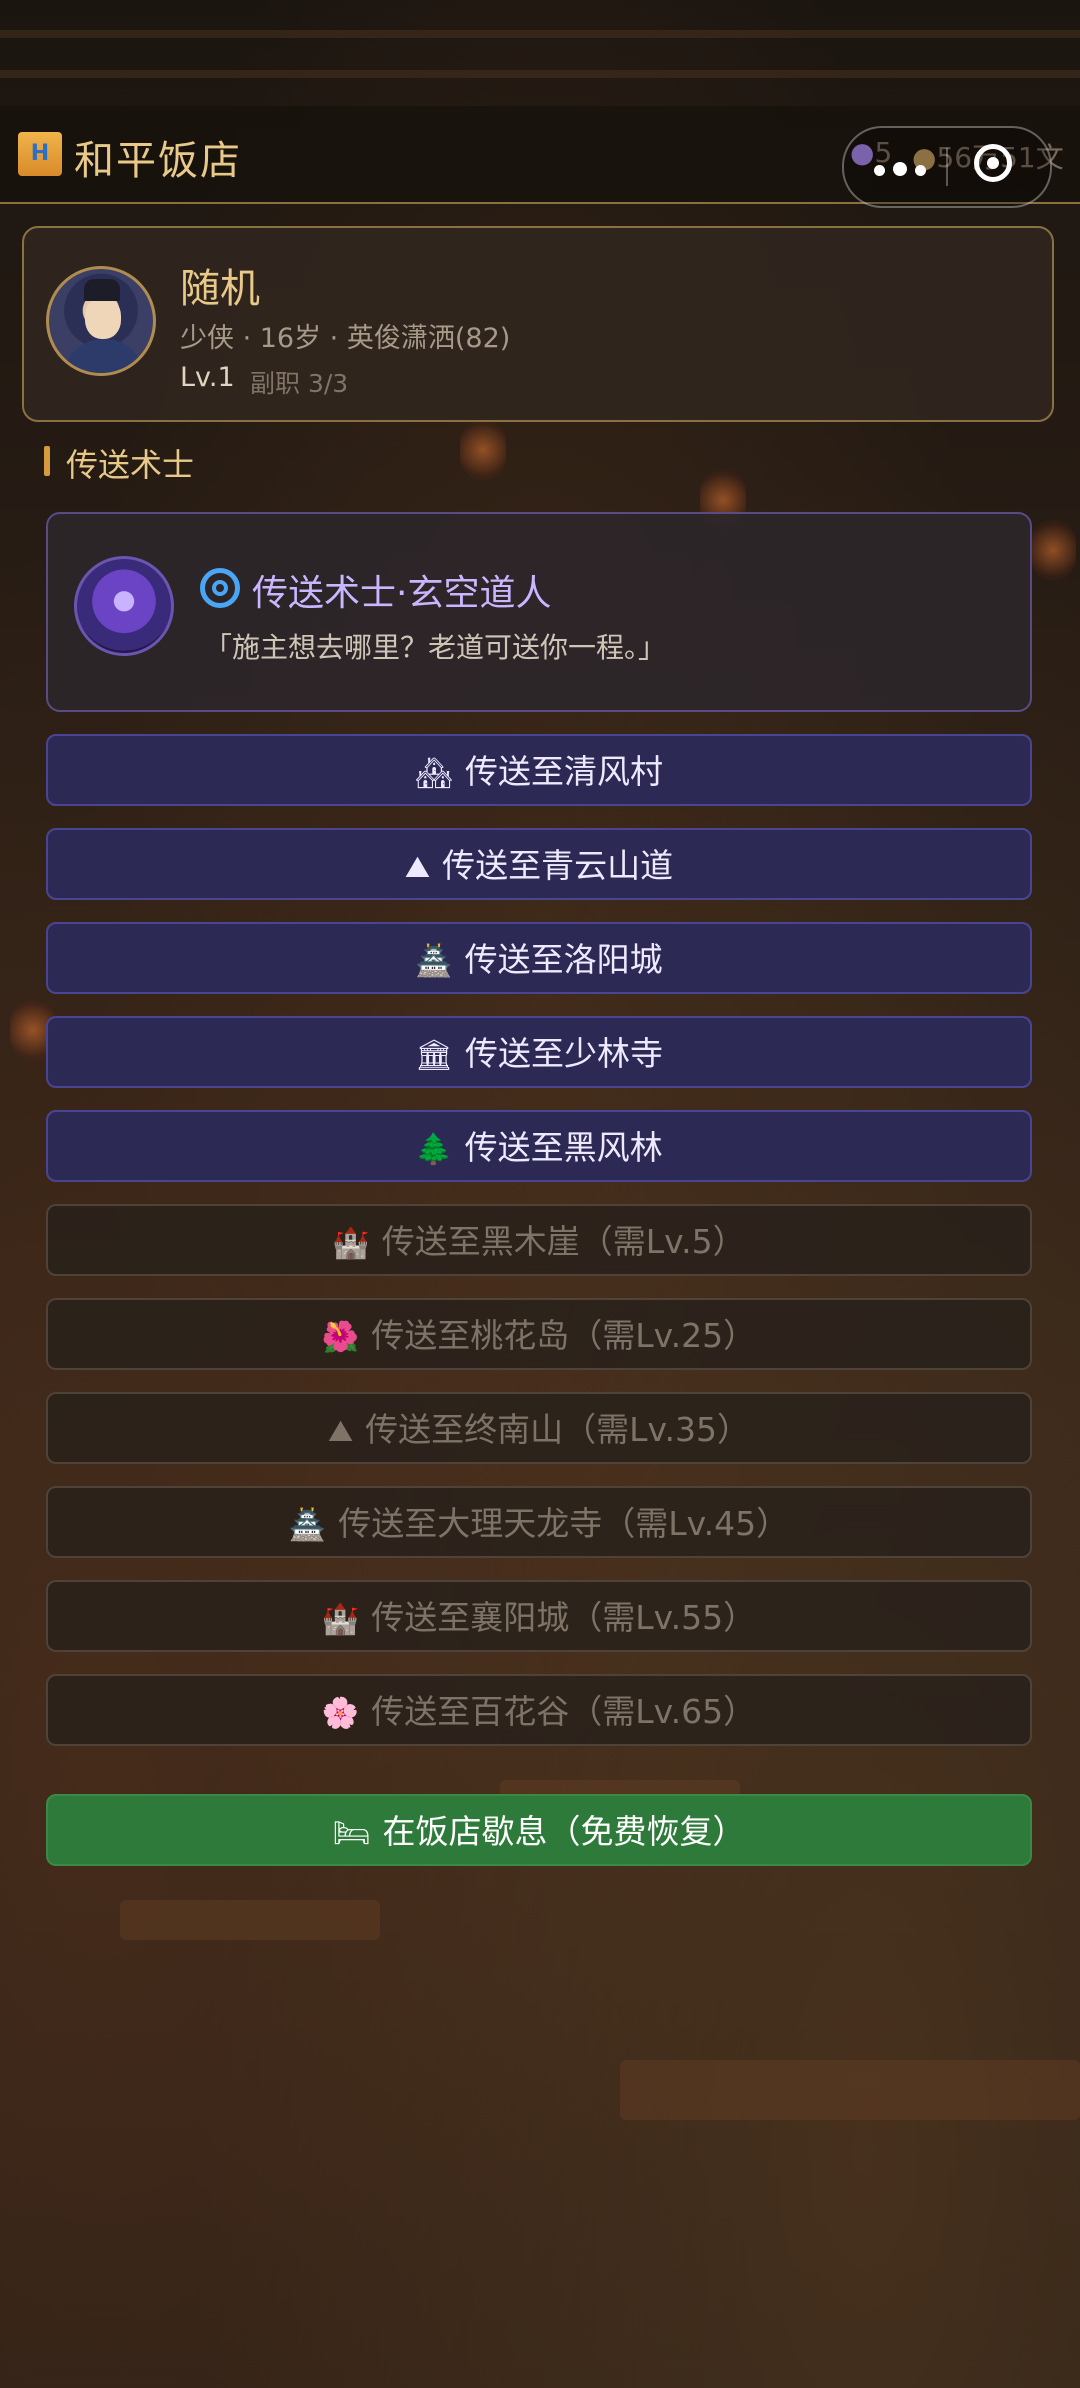 Image resolution: width=1080 pixels, height=2388 pixels. I want to click on npc-quote: 「施主想去哪里？老道可送你一程。」, so click(435, 647).